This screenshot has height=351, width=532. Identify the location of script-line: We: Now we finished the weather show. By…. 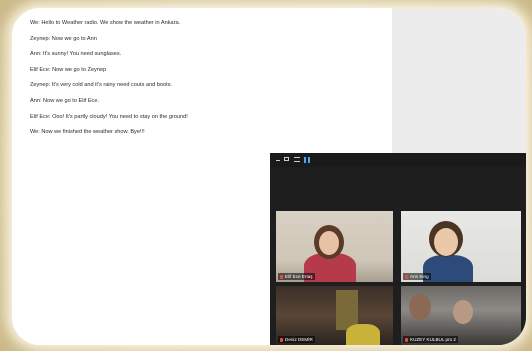
(87, 132).